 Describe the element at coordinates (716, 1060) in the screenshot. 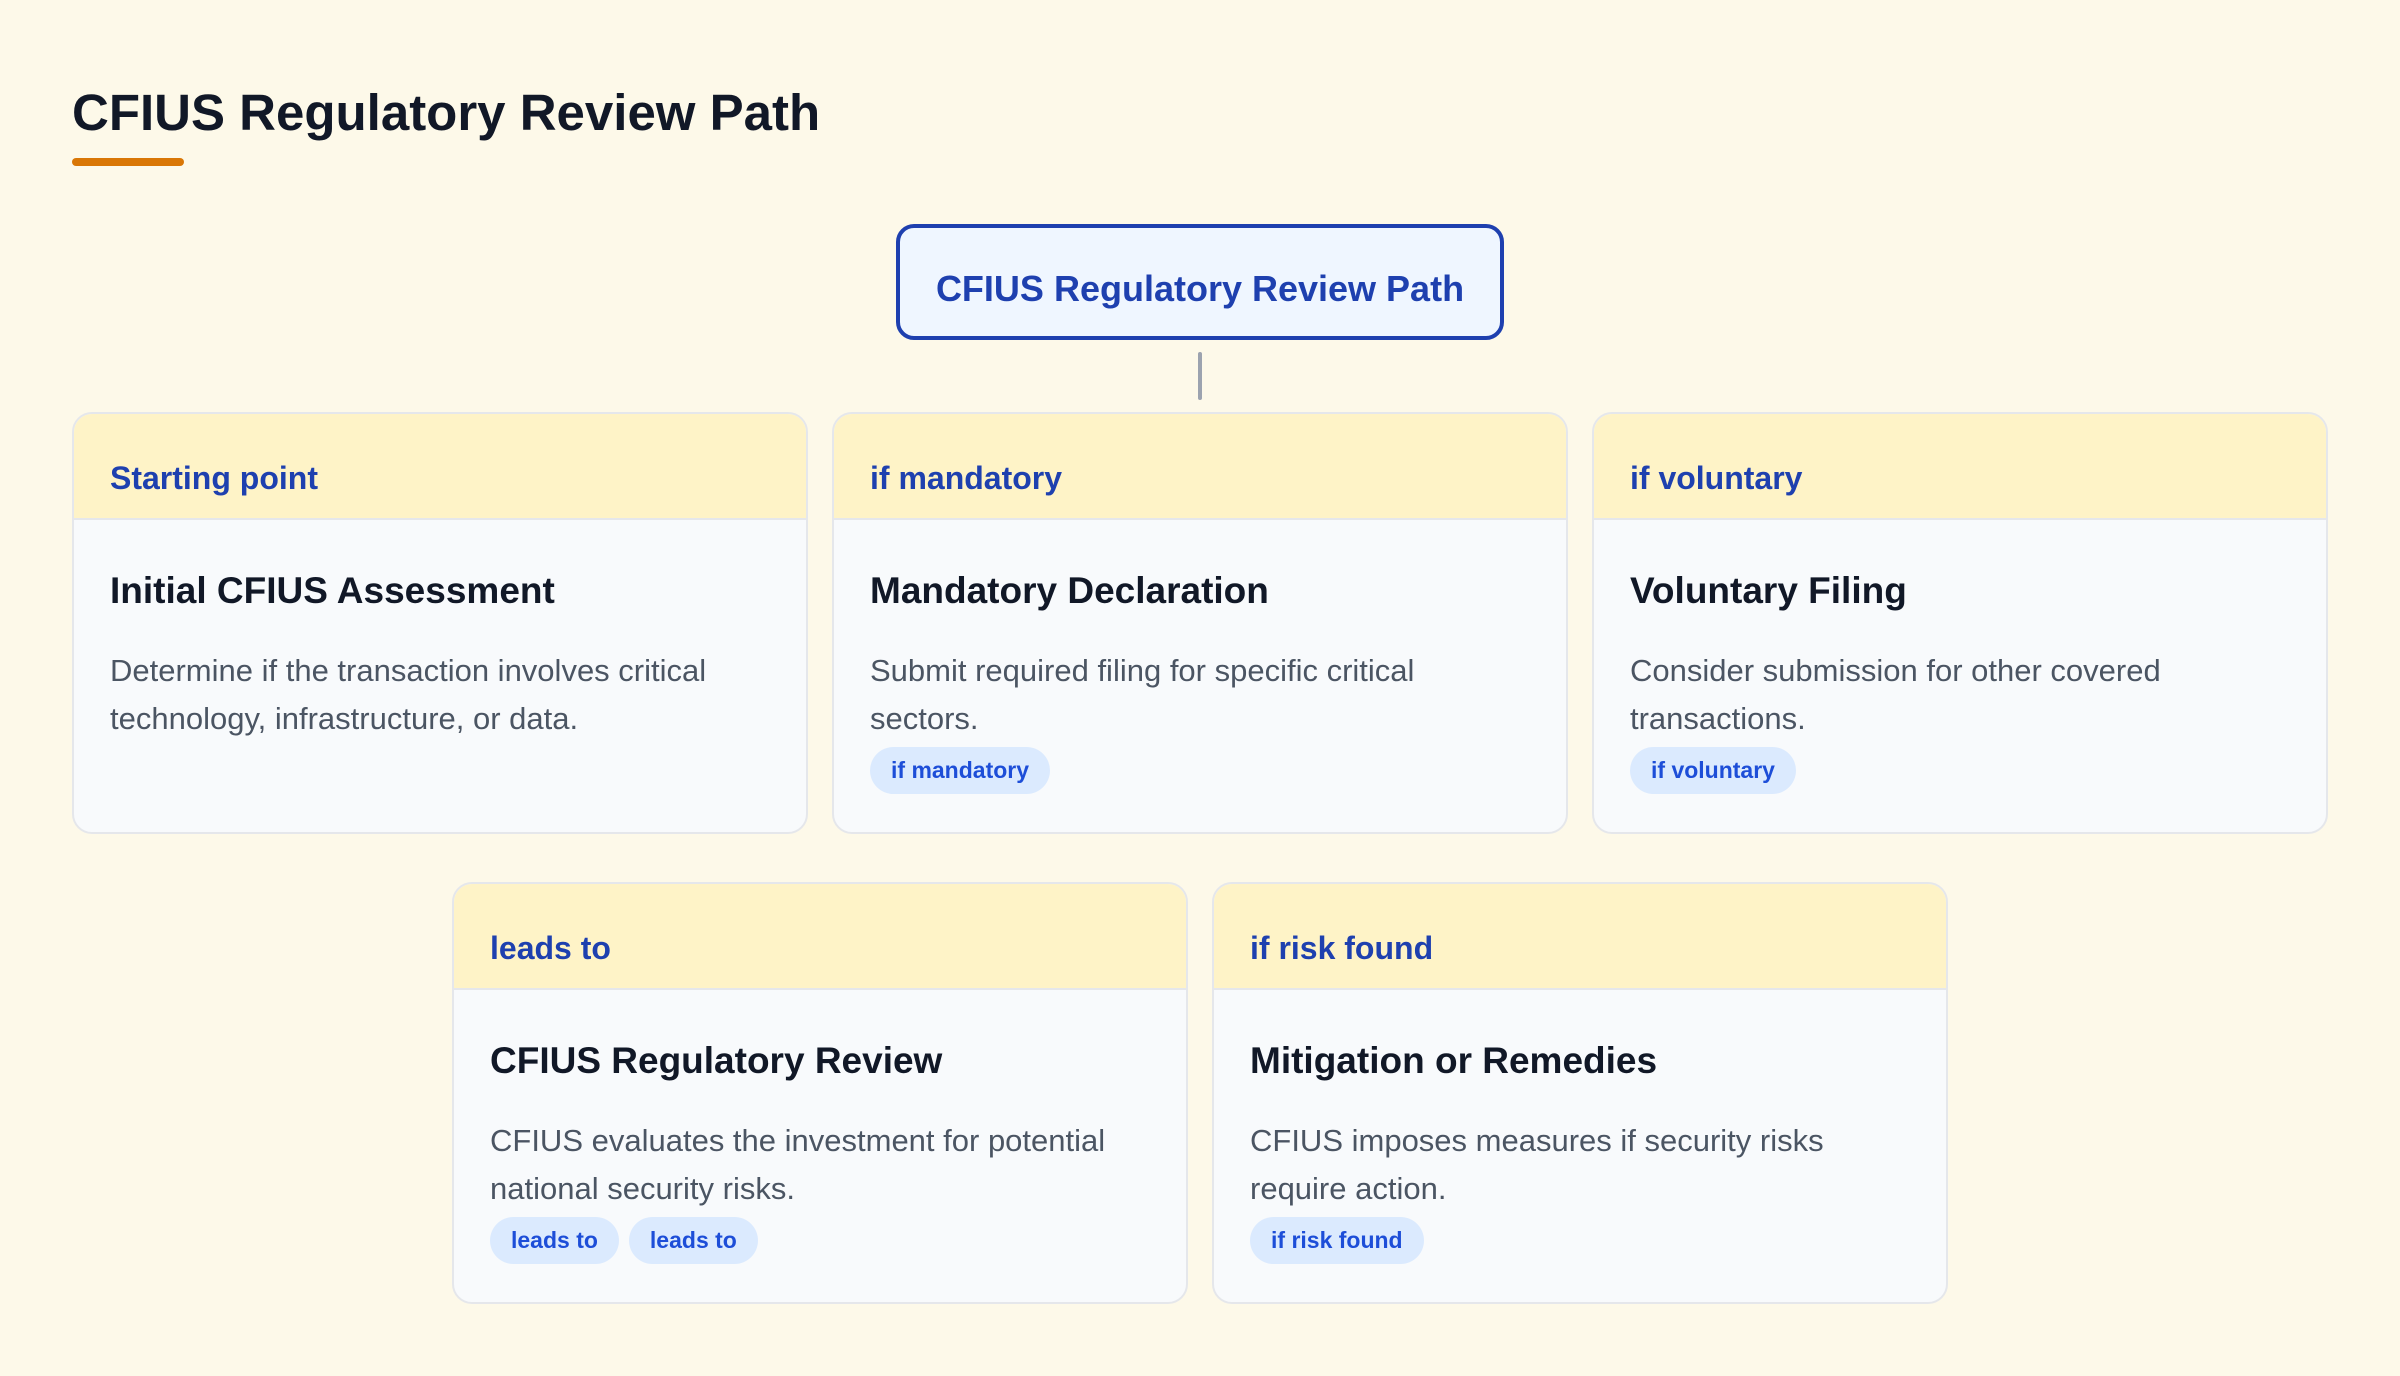

I see `card-title: CFIUS Regulatory Review` at that location.